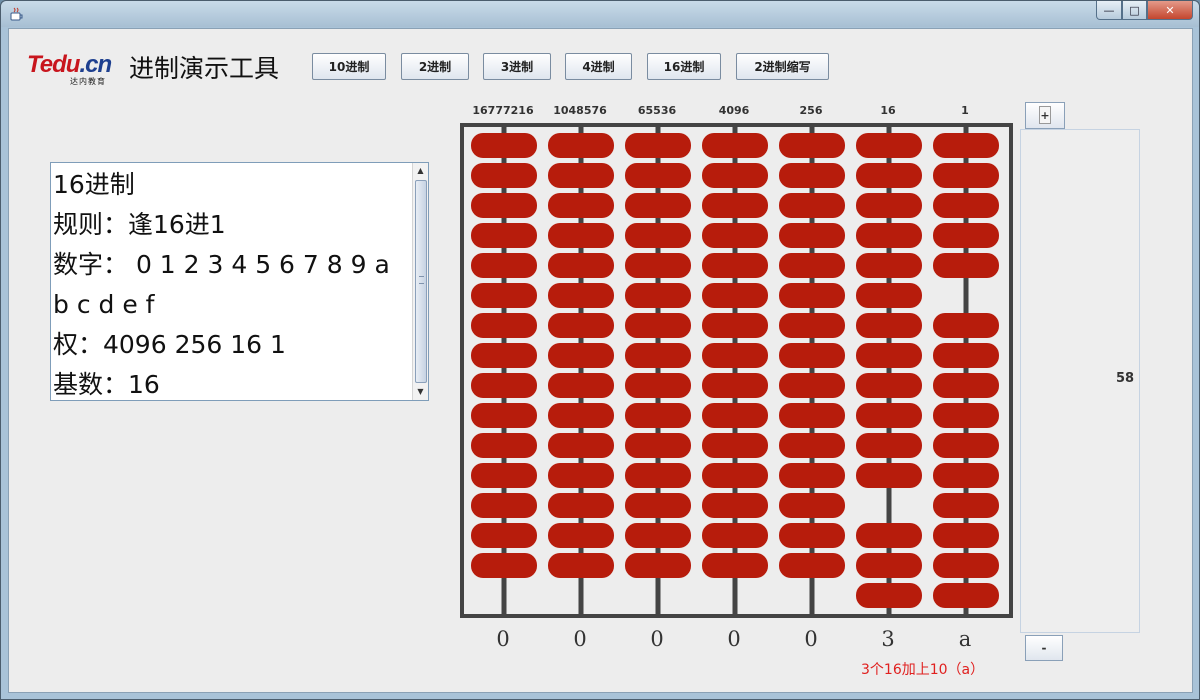 This screenshot has height=700, width=1200. I want to click on minimize-button: —, so click(1109, 10).